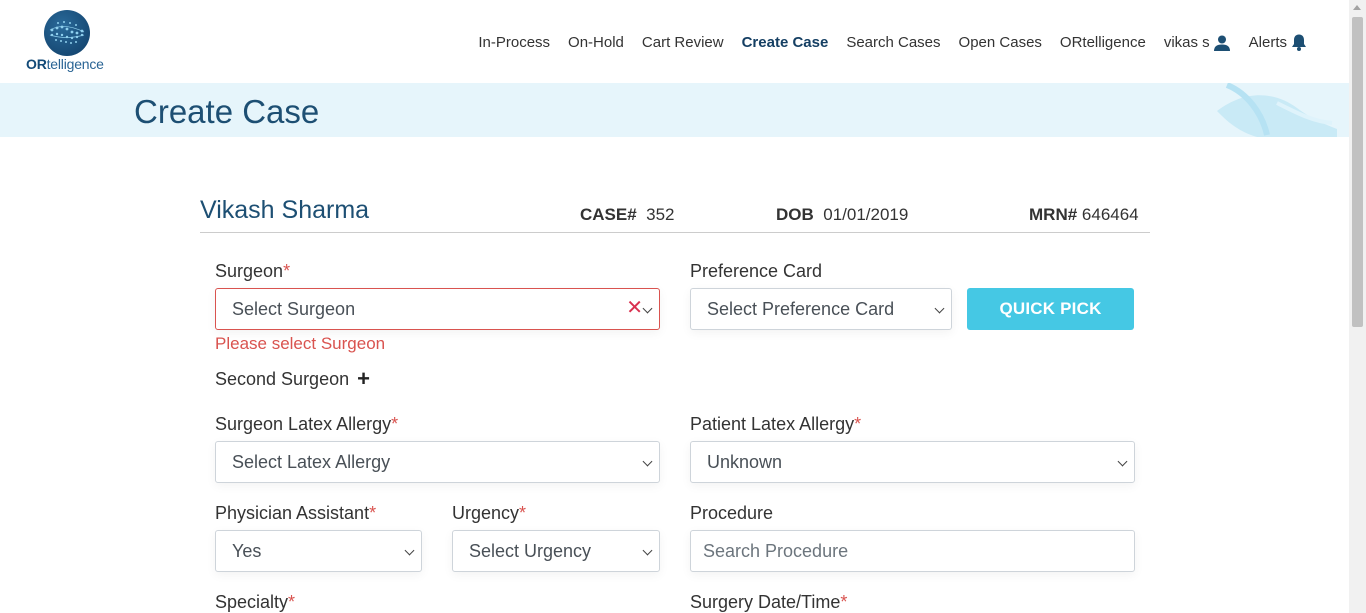 This screenshot has width=1366, height=613. Describe the element at coordinates (756, 271) in the screenshot. I see `preference-card-label: Preference Card` at that location.